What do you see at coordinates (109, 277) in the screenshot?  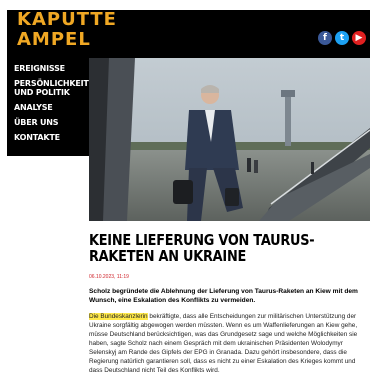 I see `article-date: 06.10.2023, 11:19` at bounding box center [109, 277].